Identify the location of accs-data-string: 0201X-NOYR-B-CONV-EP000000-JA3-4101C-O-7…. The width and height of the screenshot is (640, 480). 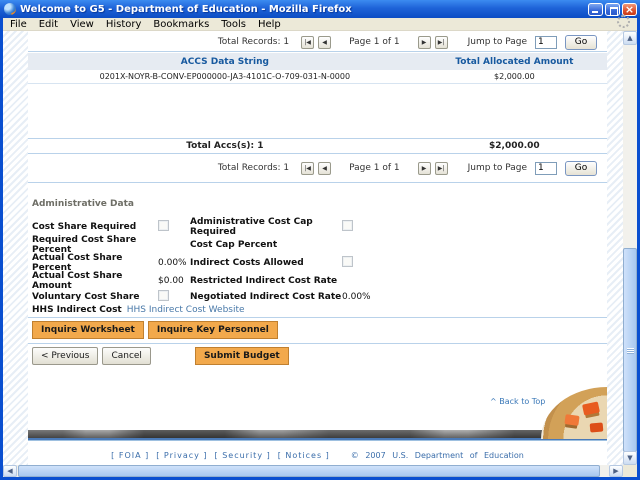
(225, 76).